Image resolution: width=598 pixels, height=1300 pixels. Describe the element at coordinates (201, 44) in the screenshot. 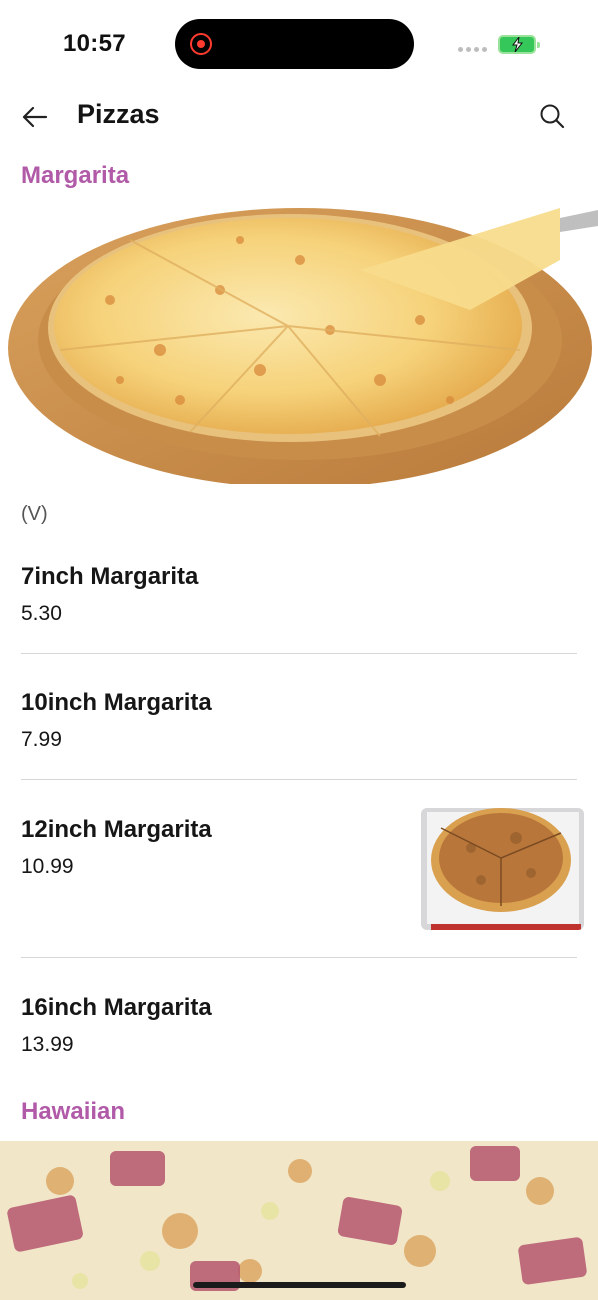

I see `record-icon` at that location.